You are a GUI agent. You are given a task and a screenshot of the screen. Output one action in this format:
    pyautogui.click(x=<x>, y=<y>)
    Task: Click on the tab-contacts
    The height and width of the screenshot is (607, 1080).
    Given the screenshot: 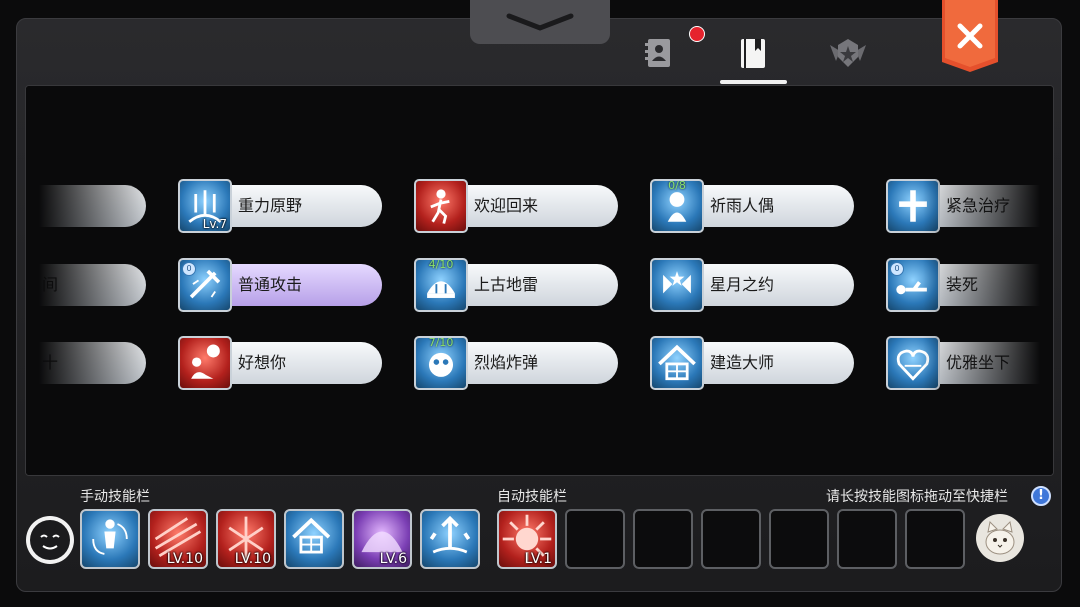 What is the action you would take?
    pyautogui.click(x=659, y=53)
    